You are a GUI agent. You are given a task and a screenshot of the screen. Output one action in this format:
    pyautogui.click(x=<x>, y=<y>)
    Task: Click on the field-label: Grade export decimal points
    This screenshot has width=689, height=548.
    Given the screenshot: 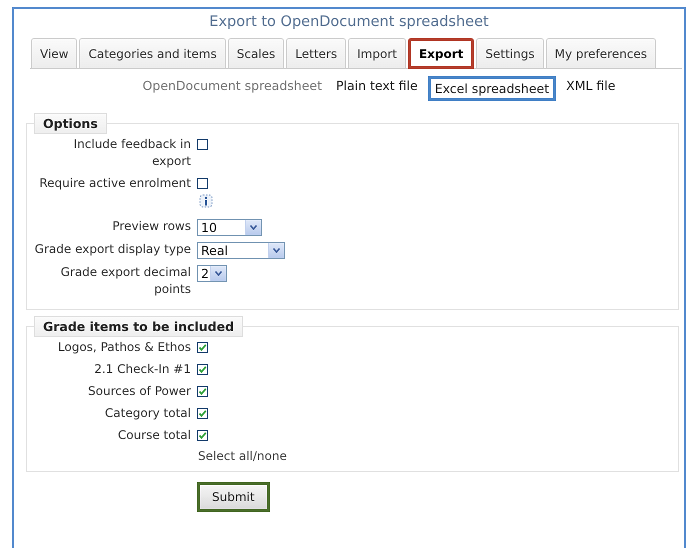 What is the action you would take?
    pyautogui.click(x=125, y=281)
    